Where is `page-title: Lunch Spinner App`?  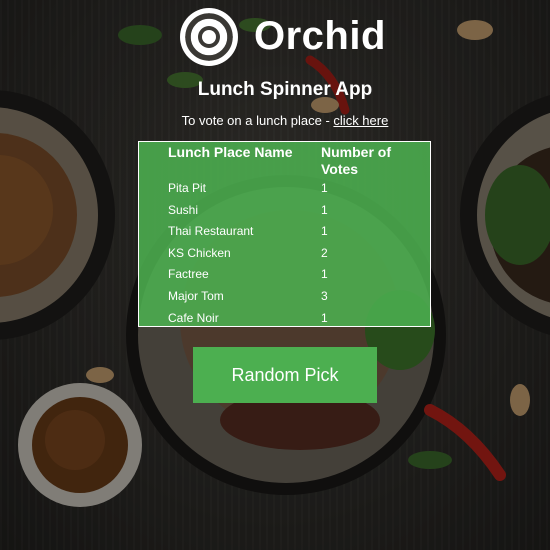
page-title: Lunch Spinner App is located at coordinates (285, 89).